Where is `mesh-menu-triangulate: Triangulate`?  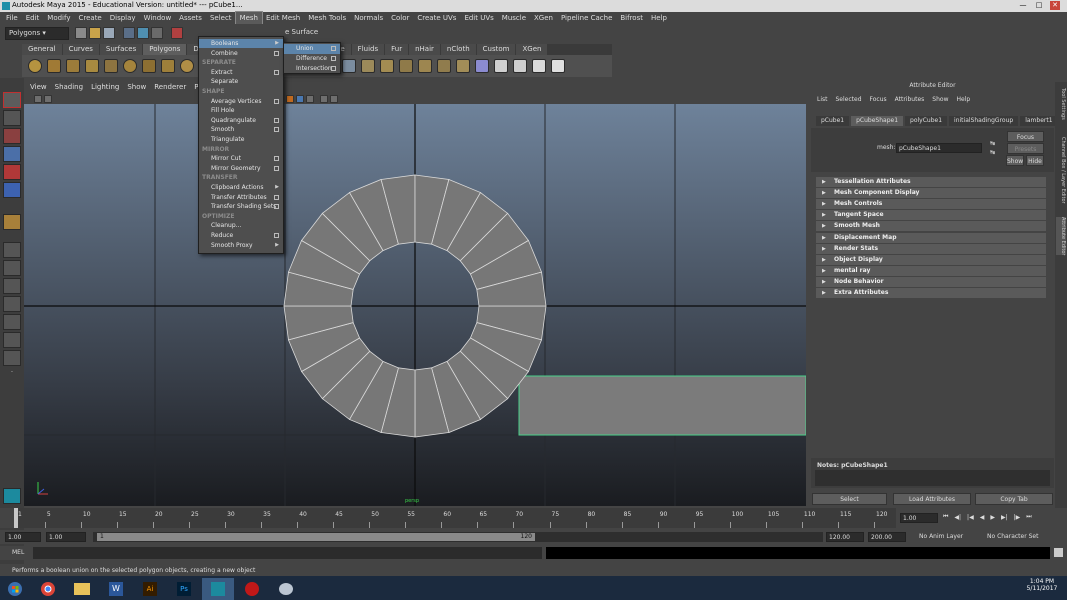 mesh-menu-triangulate: Triangulate is located at coordinates (241, 139).